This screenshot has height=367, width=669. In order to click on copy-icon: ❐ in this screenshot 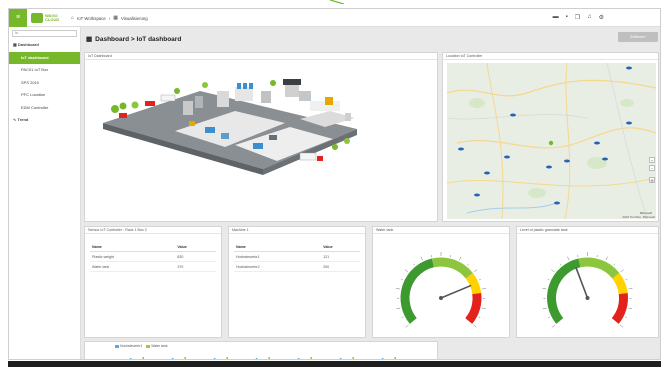, I will do `click(577, 17)`.